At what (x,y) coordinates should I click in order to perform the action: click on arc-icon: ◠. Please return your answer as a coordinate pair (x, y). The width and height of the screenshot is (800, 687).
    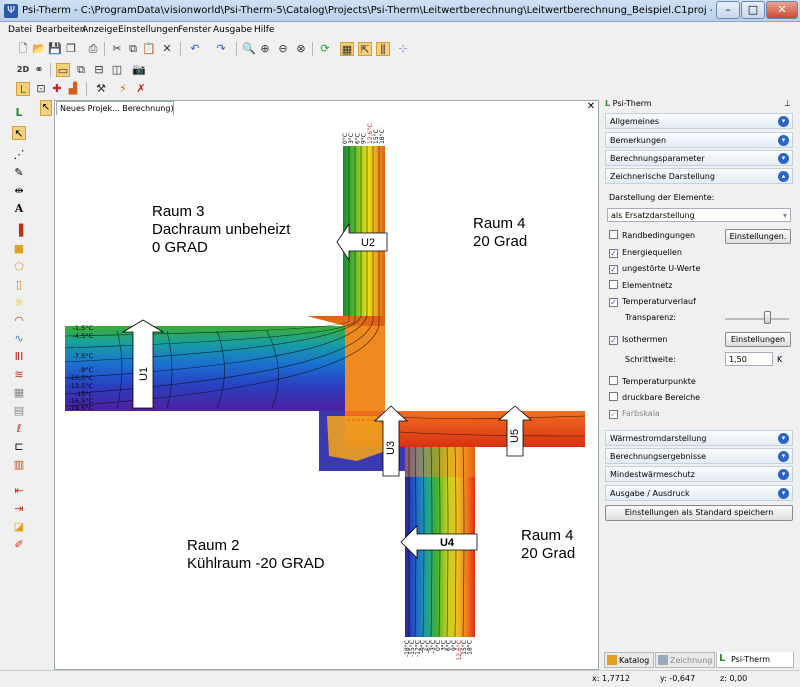
    Looking at the image, I should click on (19, 321).